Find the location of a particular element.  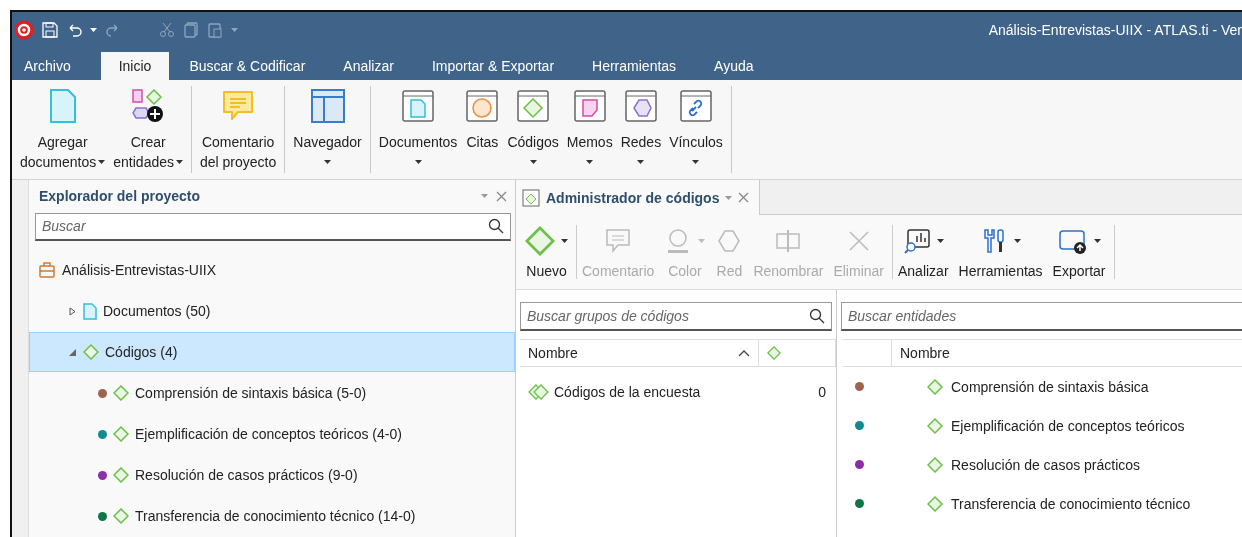

tree-item-label: Resolución de casos prácticos (9-0) is located at coordinates (246, 475).